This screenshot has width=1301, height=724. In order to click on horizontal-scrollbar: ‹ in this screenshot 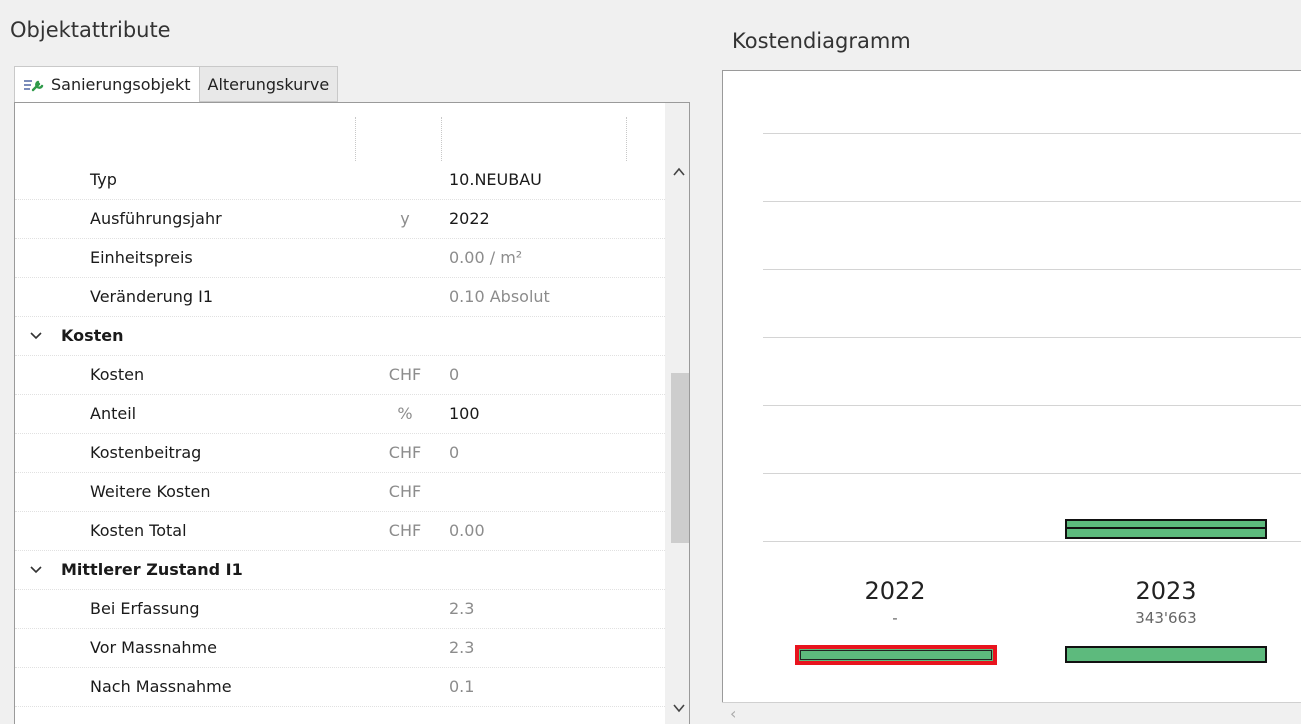, I will do `click(1011, 713)`.